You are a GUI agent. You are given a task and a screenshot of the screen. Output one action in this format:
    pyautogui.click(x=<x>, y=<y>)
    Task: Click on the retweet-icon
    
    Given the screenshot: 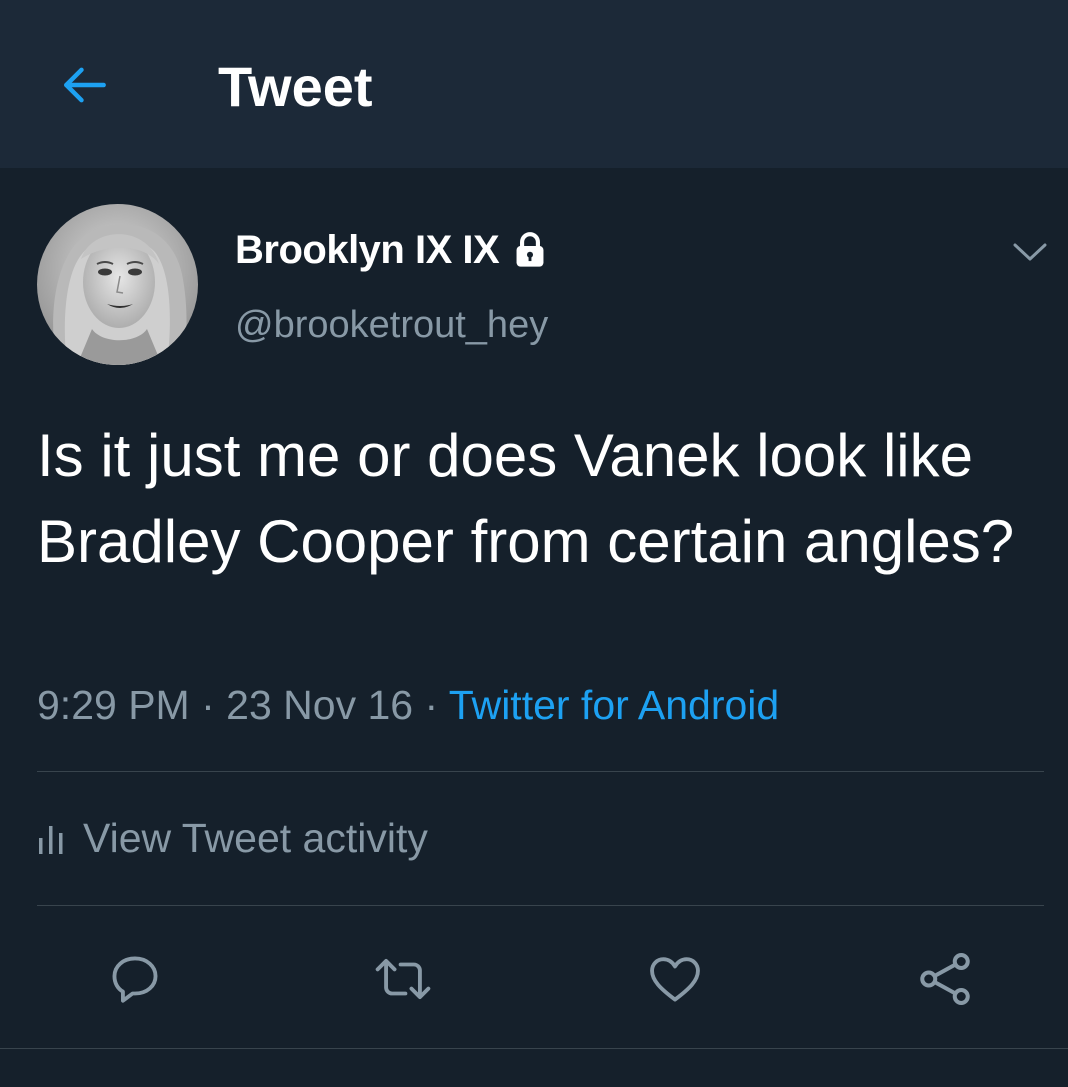 What is the action you would take?
    pyautogui.click(x=403, y=979)
    